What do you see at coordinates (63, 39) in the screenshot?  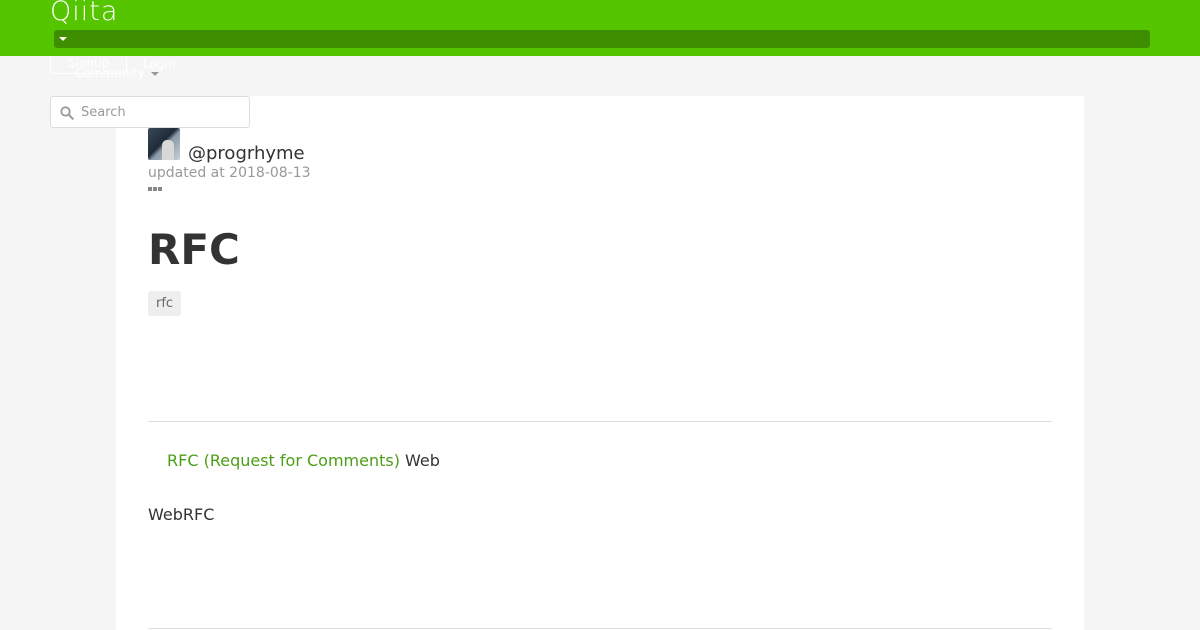 I see `caret-down-icon` at bounding box center [63, 39].